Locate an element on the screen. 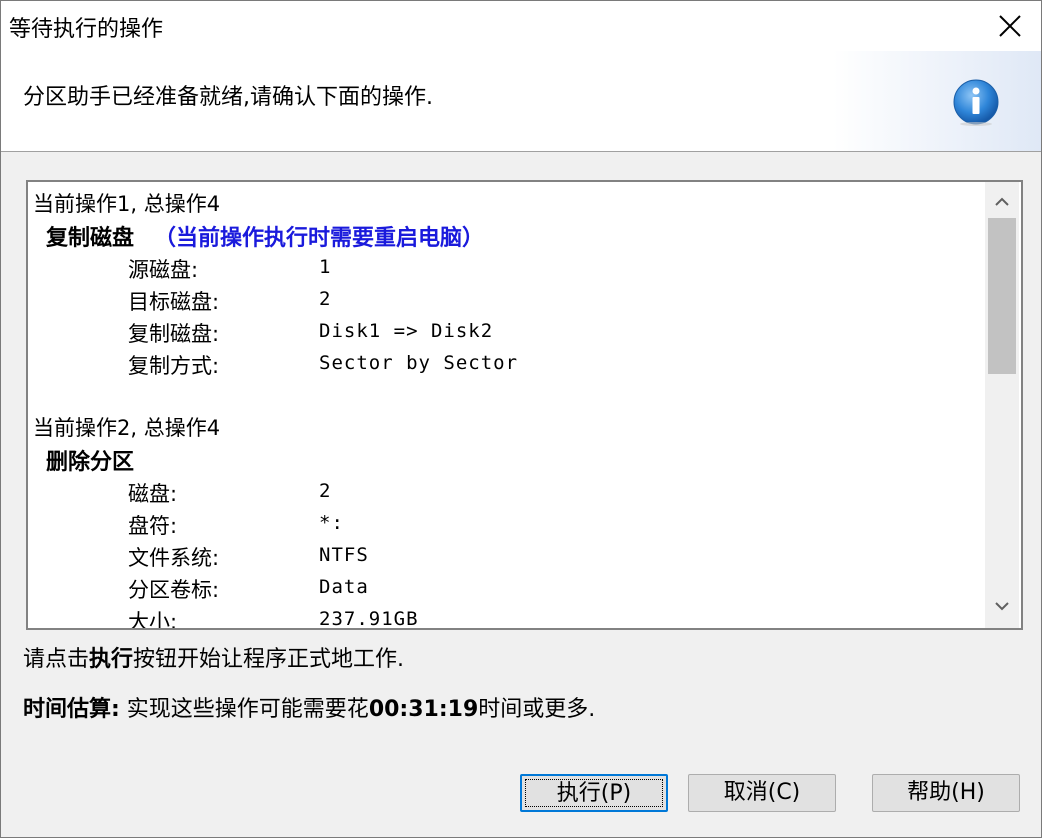  estimate-time: 00:31:19 is located at coordinates (423, 709).